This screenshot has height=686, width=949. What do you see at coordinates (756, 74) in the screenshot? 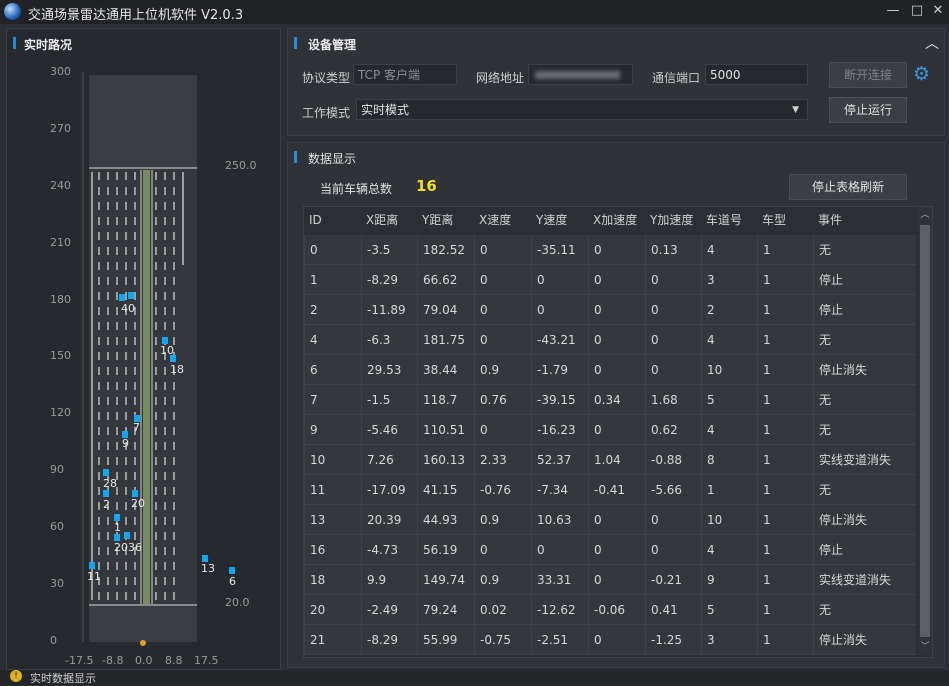
I see `port-field: 5000` at bounding box center [756, 74].